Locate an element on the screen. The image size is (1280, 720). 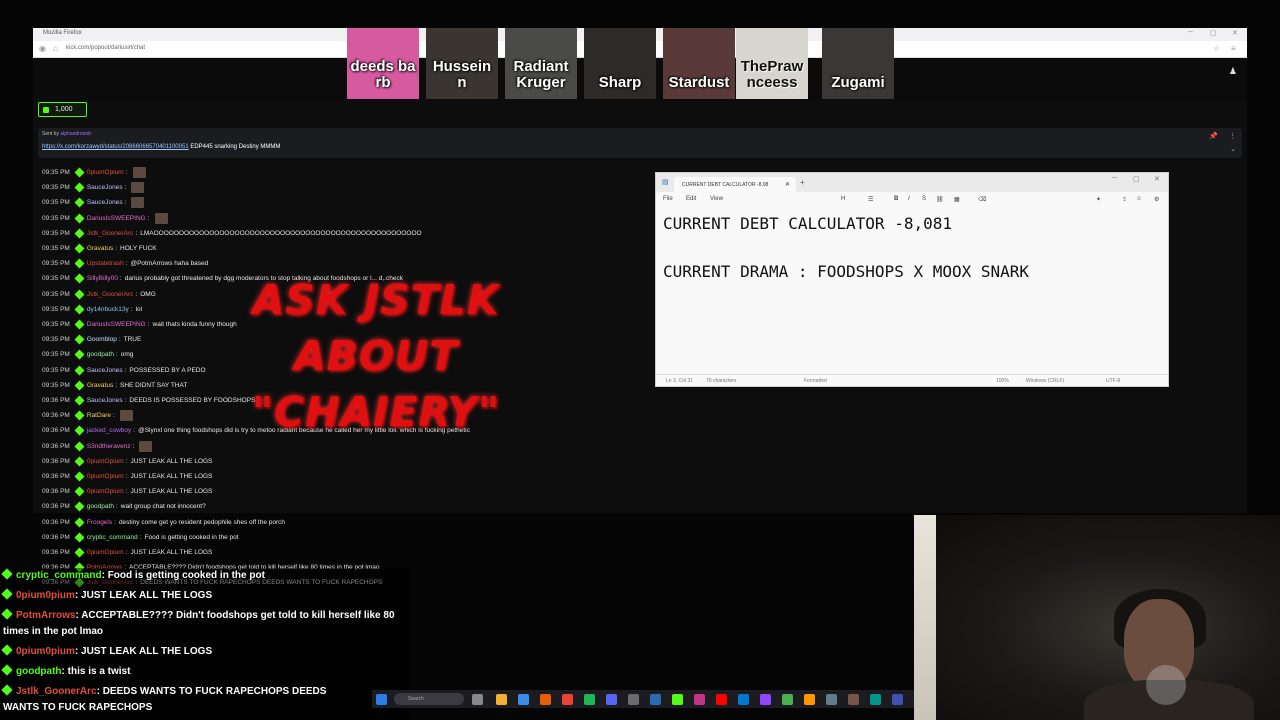
chrome-icon is located at coordinates (567, 699).